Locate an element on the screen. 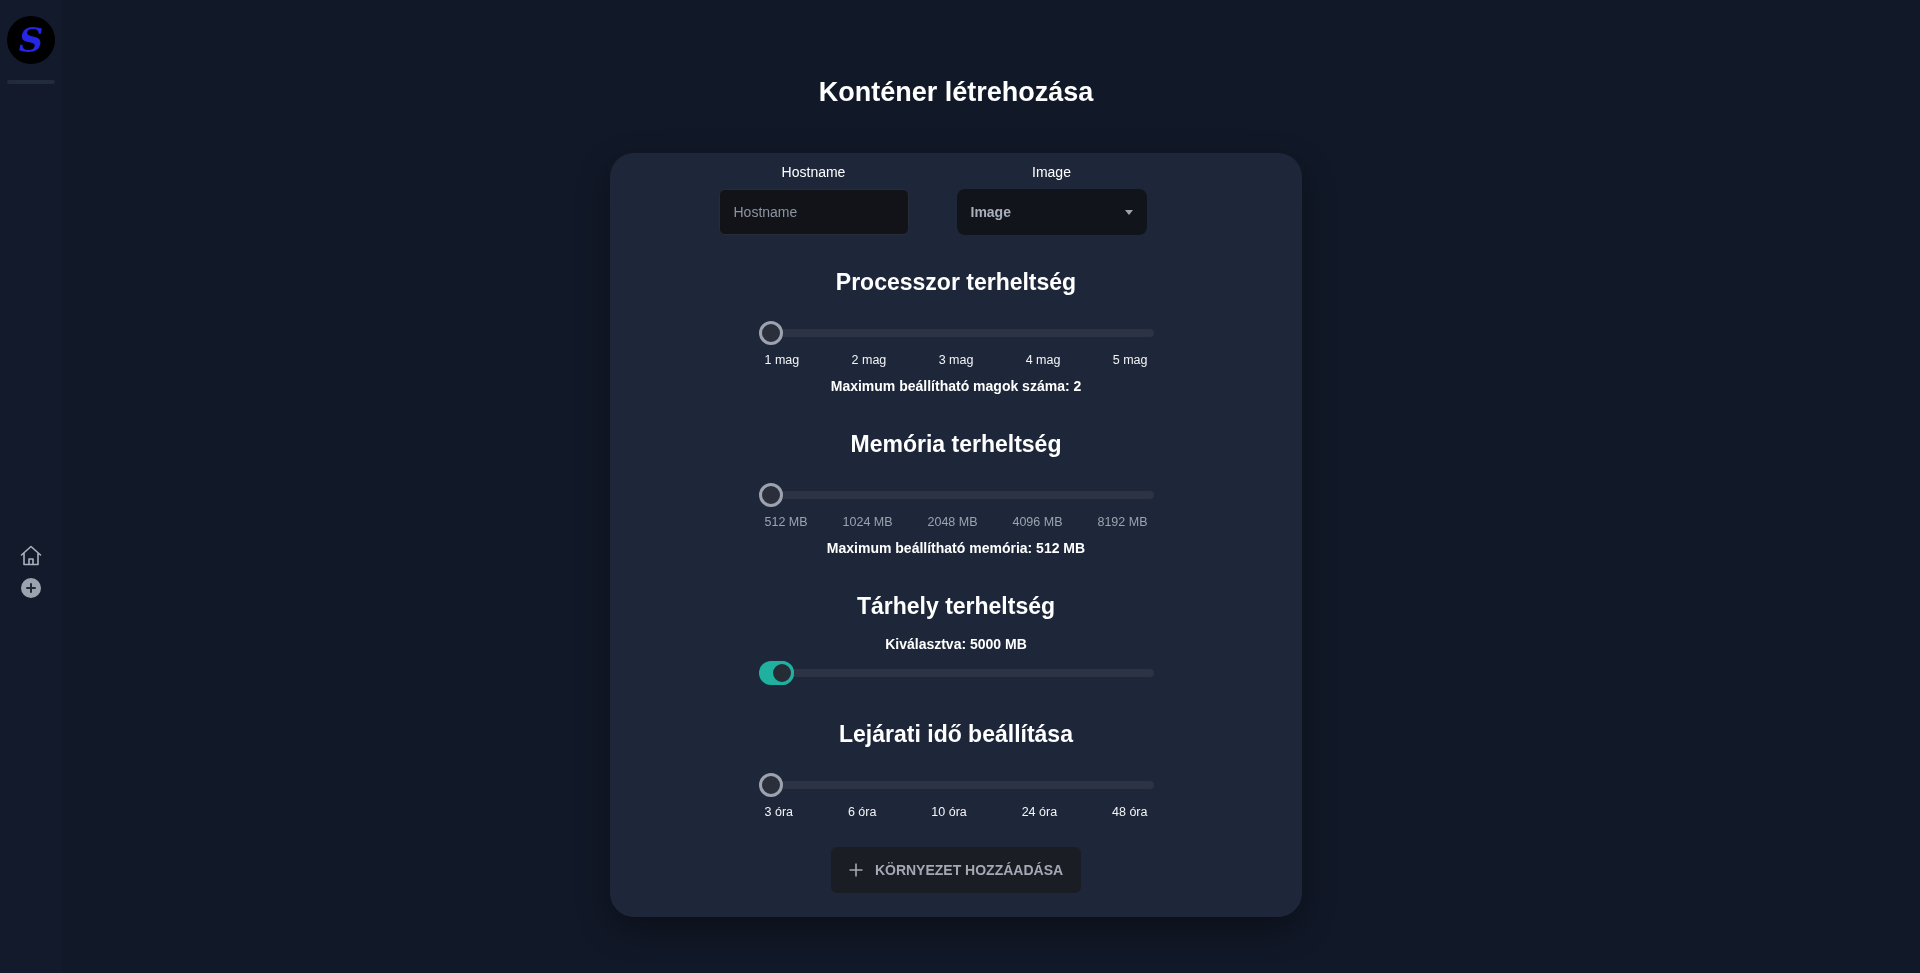 The width and height of the screenshot is (1920, 973). slider-mark-label: 10 óra is located at coordinates (949, 812).